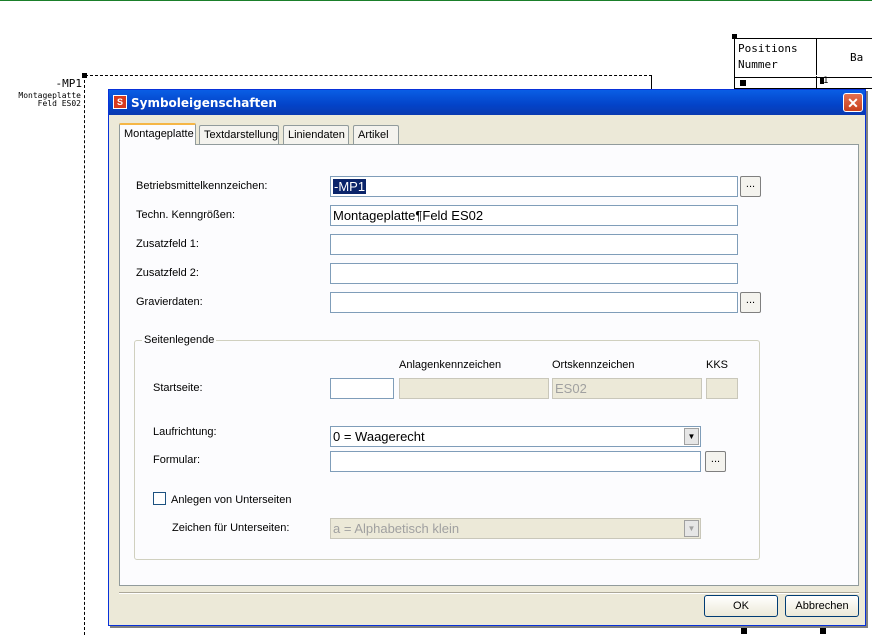 This screenshot has width=872, height=635. I want to click on position-header-line2: Nummer, so click(758, 64).